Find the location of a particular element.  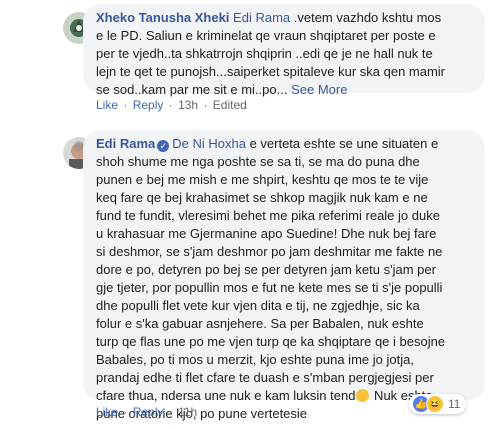

reactions-summary: 👍 😆 11 is located at coordinates (438, 404).